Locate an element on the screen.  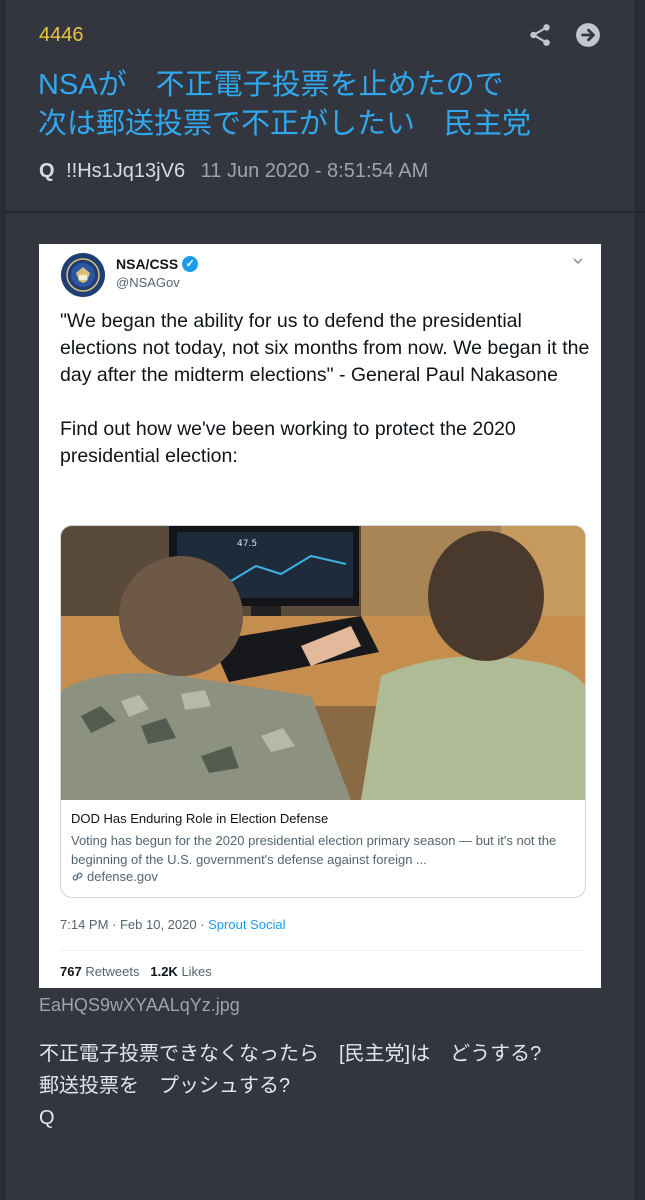
tweet-stats: 767 Retweets 1.2K Likes is located at coordinates (136, 971).